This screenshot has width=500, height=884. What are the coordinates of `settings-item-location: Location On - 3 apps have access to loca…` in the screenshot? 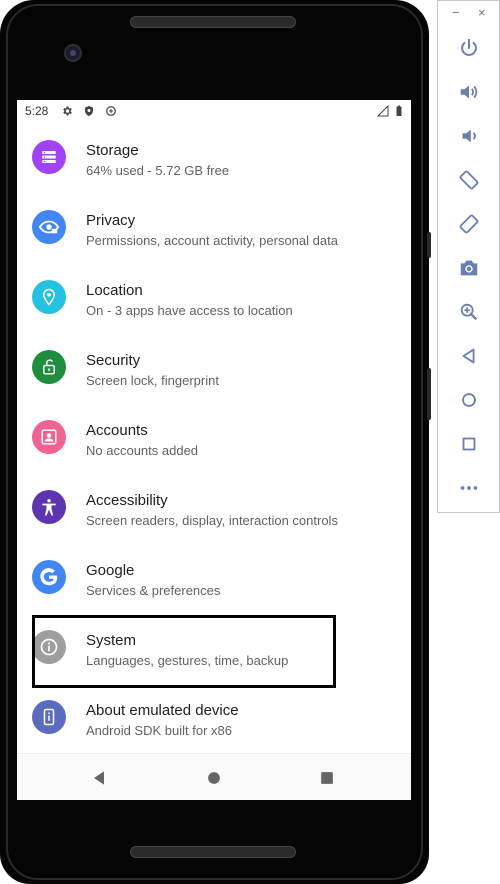 It's located at (214, 305).